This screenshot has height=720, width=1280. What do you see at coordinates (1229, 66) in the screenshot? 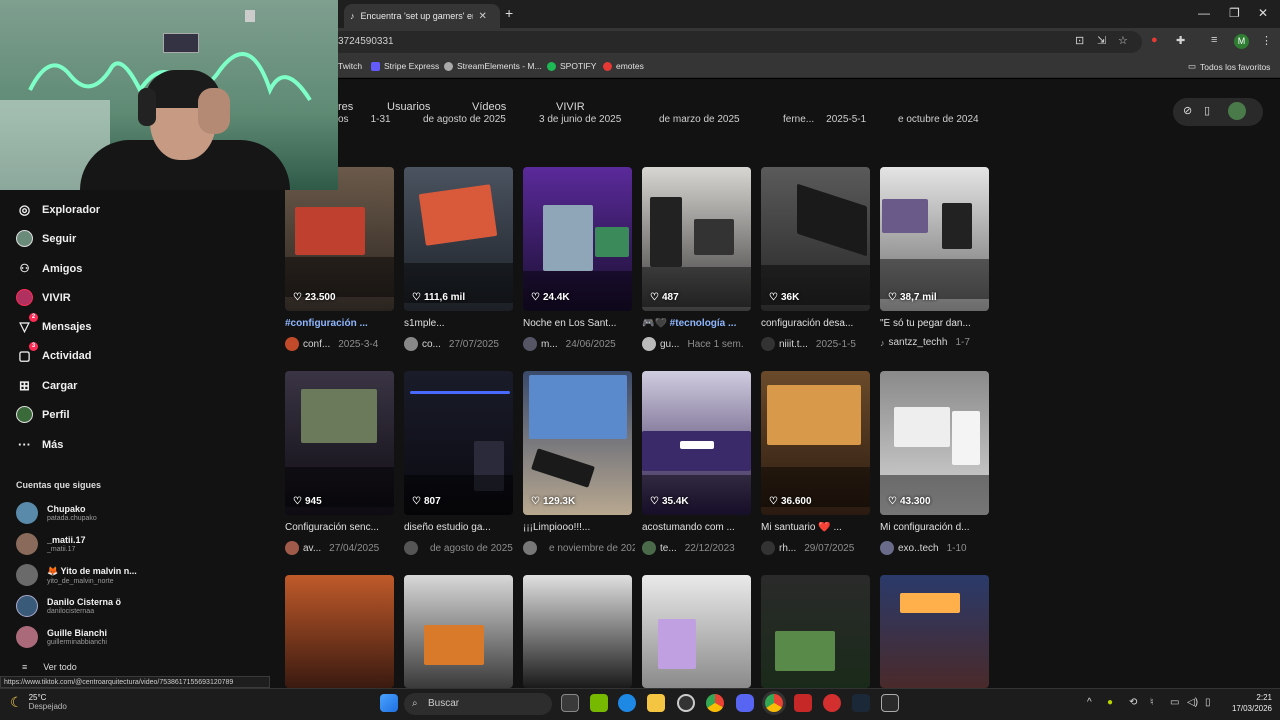
I see `all-bookmarks: ▭ Todos los favoritos` at bounding box center [1229, 66].